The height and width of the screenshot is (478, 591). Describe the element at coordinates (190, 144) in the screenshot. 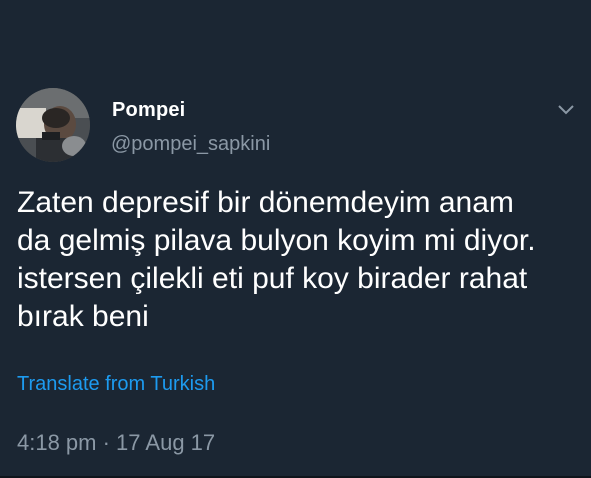

I see `user-handle: @pompei_sapkini` at that location.